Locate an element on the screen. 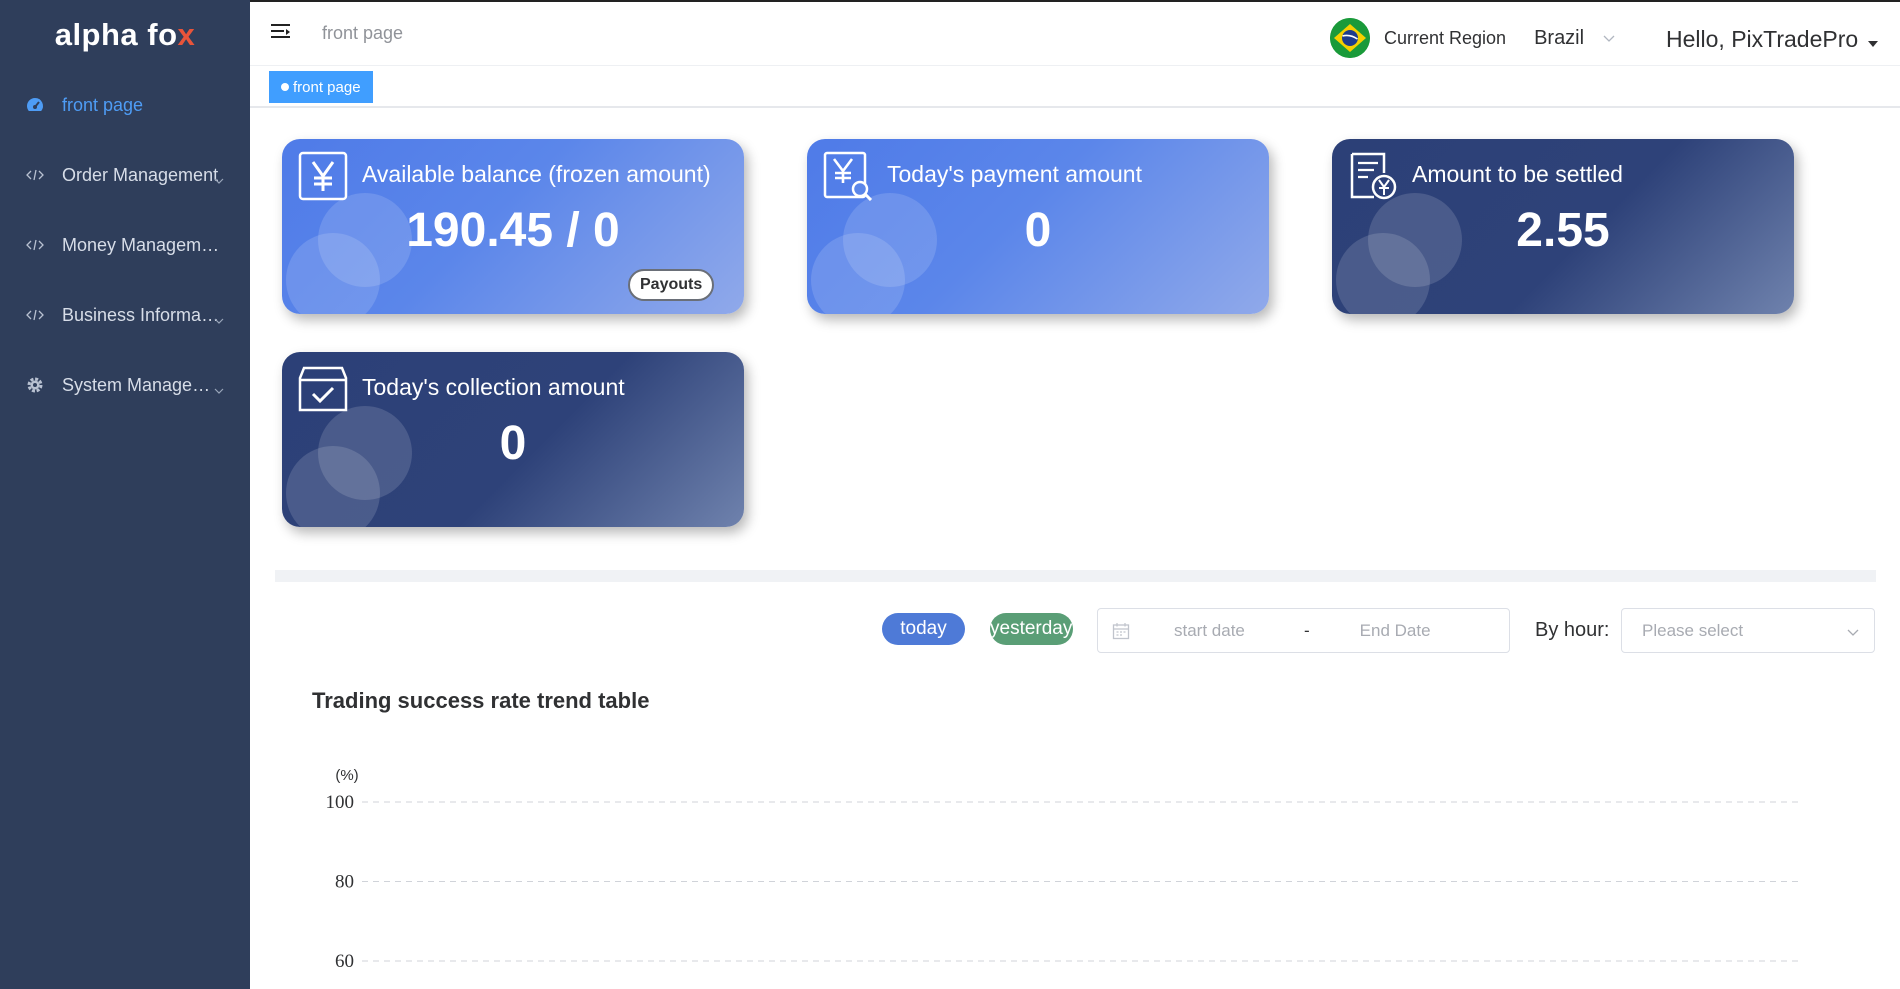 The height and width of the screenshot is (989, 1900). breadcrumb: front page is located at coordinates (362, 33).